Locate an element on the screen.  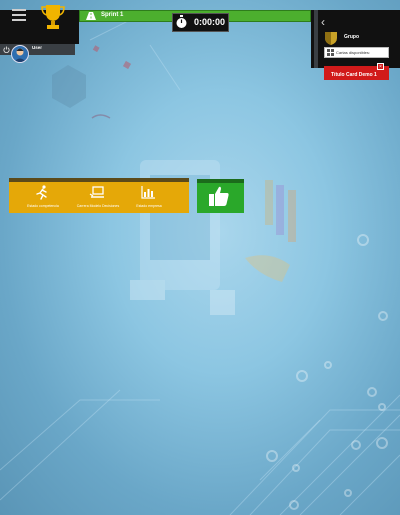
menu-item-carrera-modelo-decisiones: Carrera Modelo Decisiones is located at coordinates (98, 198).